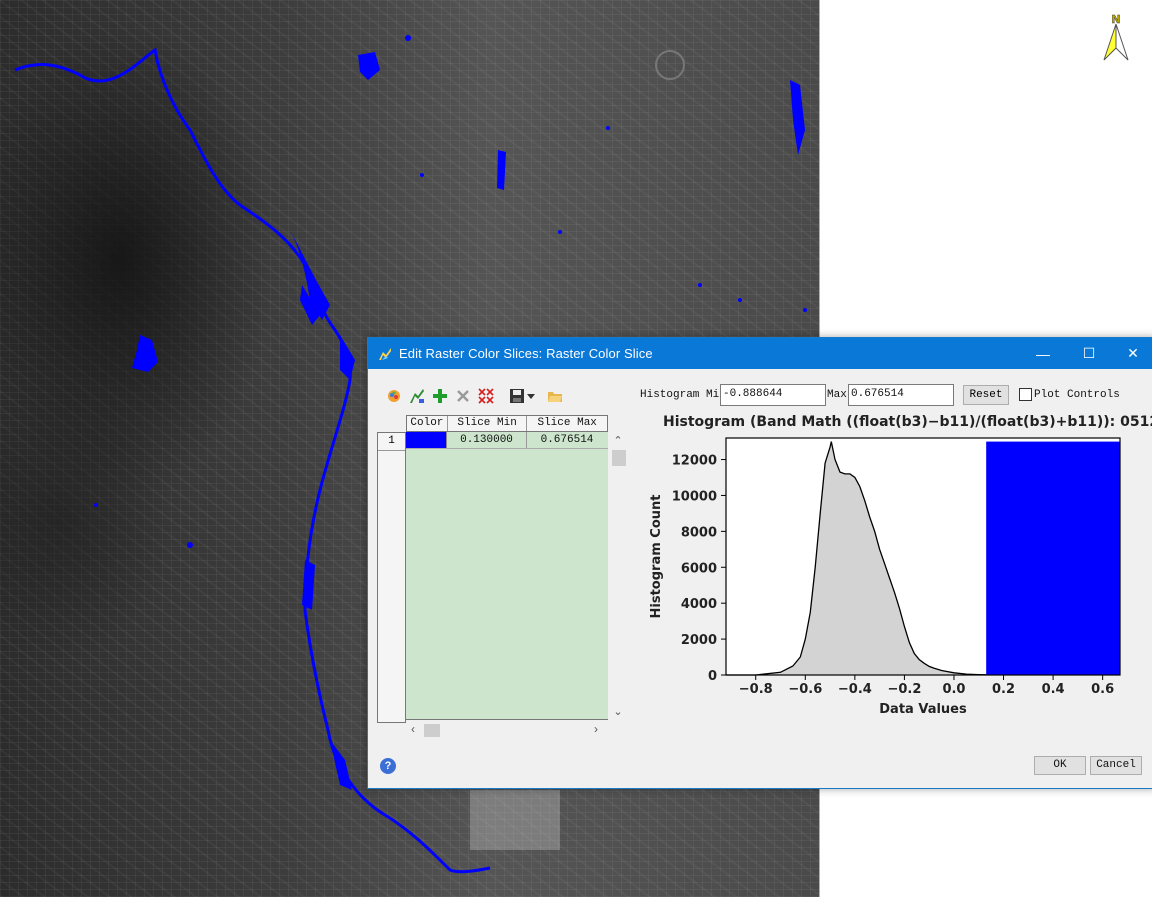 This screenshot has height=897, width=1152. I want to click on color-ramp-icon, so click(394, 396).